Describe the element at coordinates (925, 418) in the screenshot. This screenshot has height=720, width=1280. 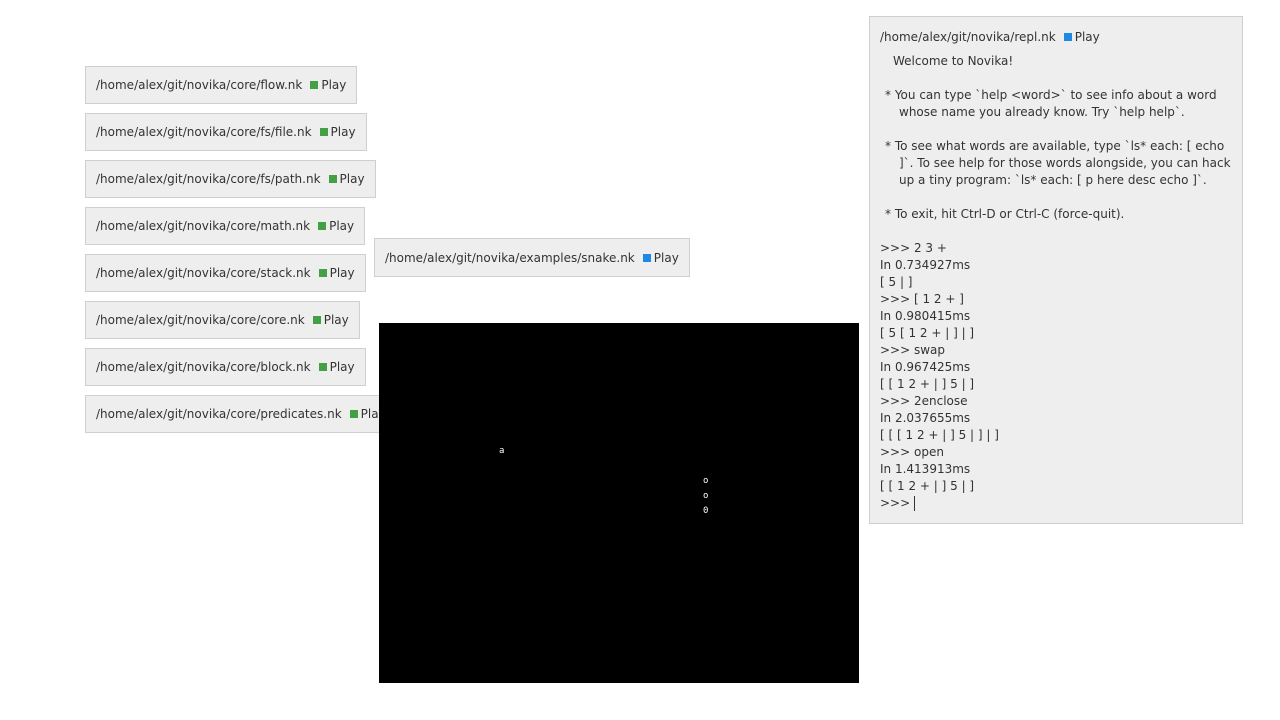
I see `history-line: In 2.037655ms` at that location.